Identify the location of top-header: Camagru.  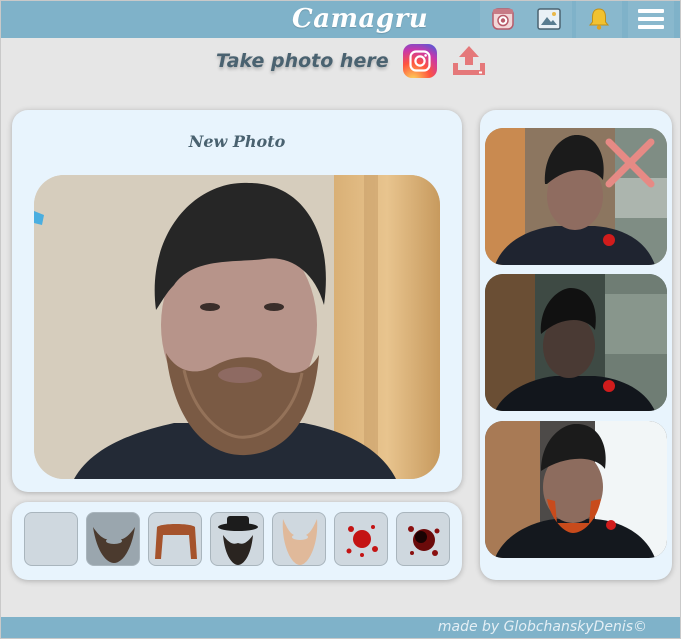
(340, 19).